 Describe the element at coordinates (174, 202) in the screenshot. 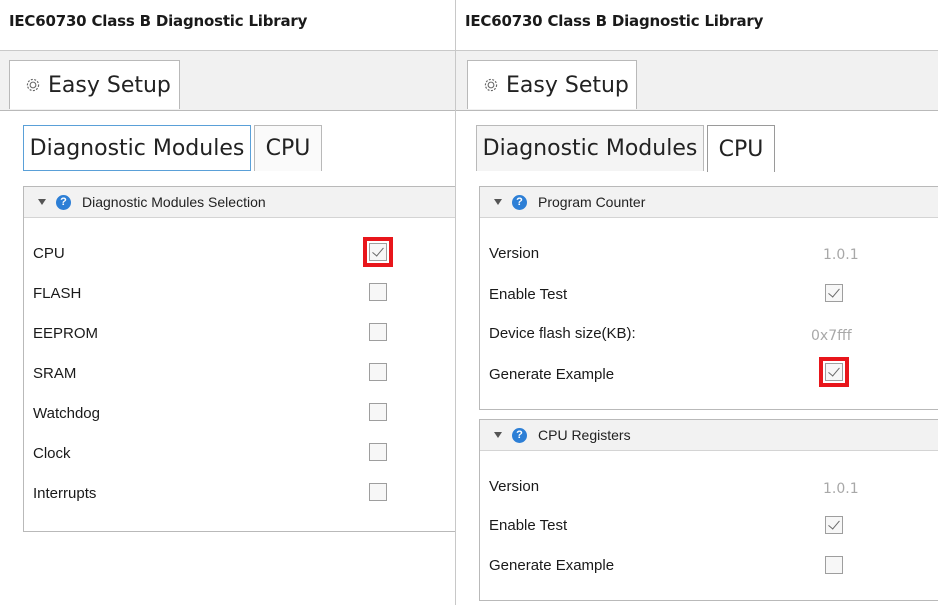

I see `section-title: Diagnostic Modules Selection` at that location.